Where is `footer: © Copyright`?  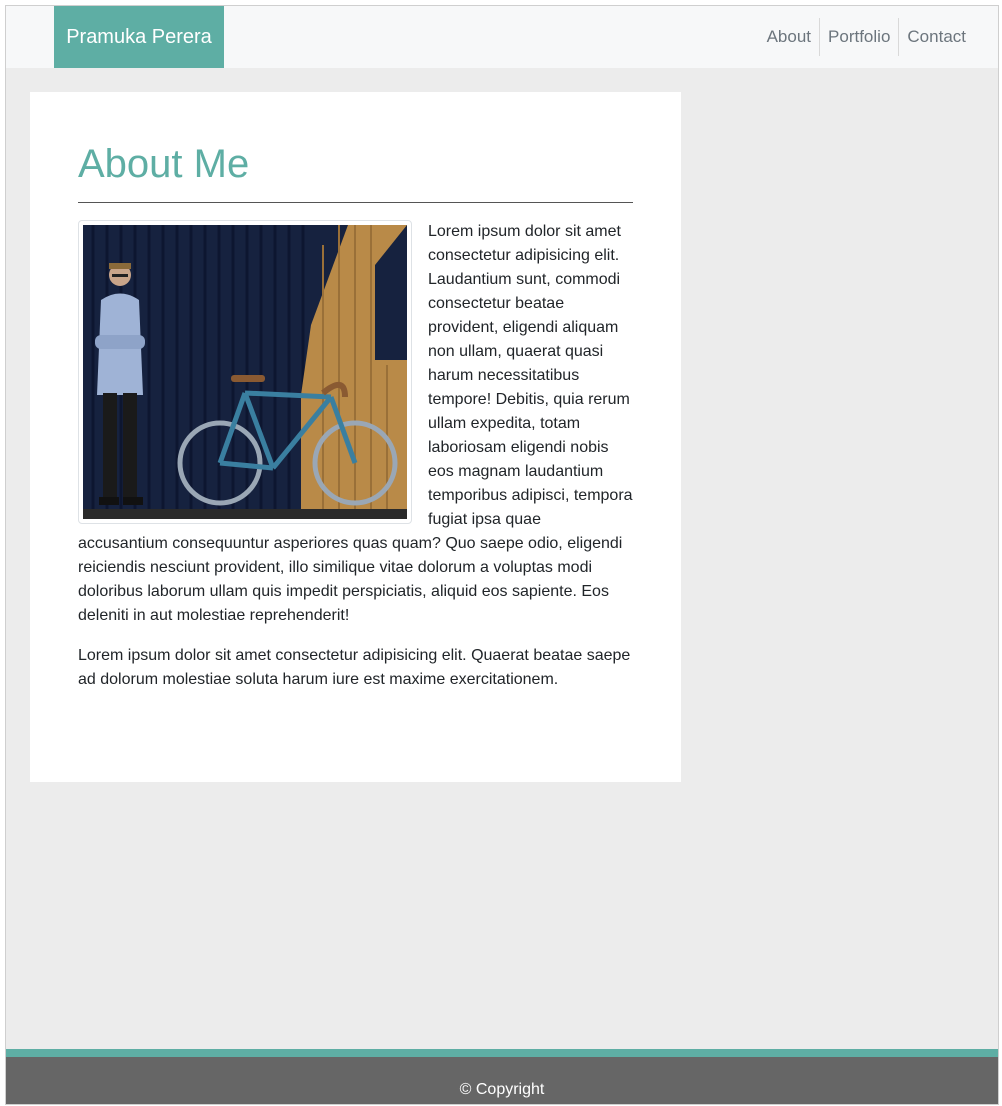 footer: © Copyright is located at coordinates (502, 1080).